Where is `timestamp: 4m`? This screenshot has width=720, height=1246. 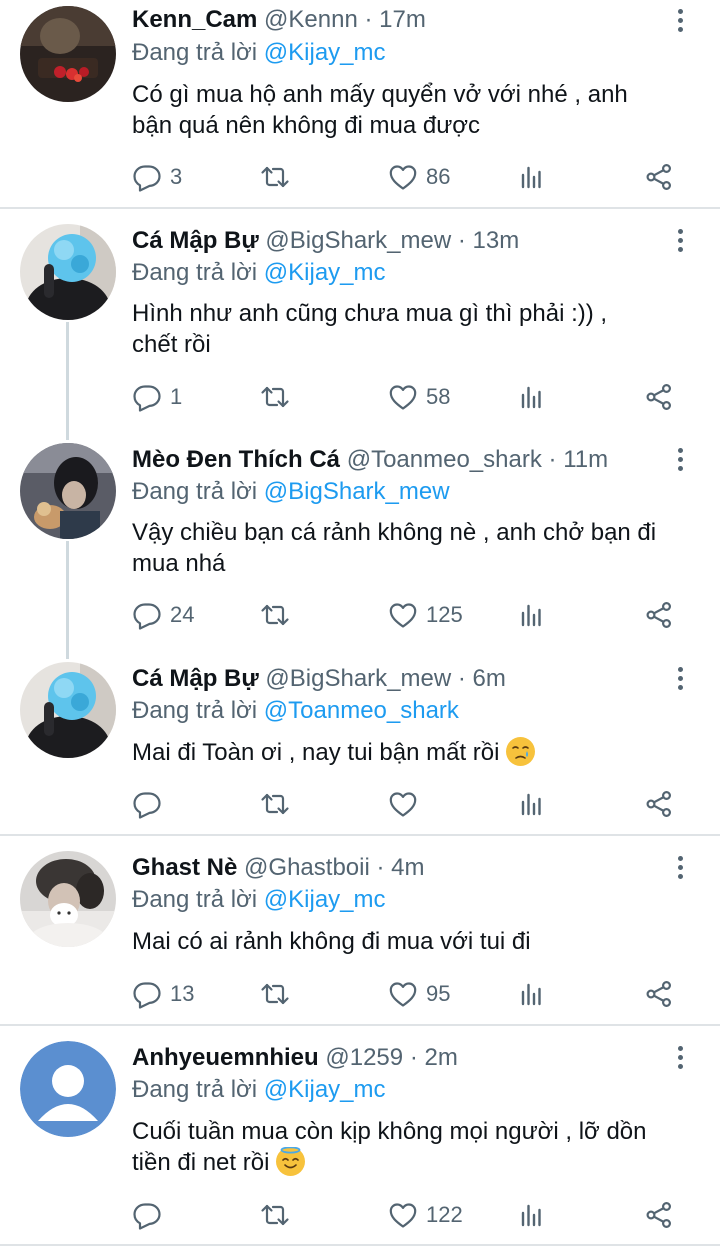 timestamp: 4m is located at coordinates (407, 867).